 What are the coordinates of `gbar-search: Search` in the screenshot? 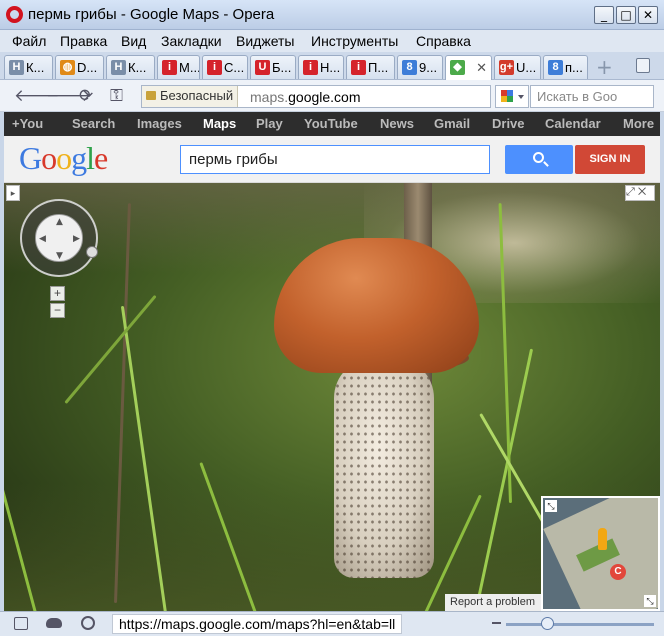 It's located at (93, 123).